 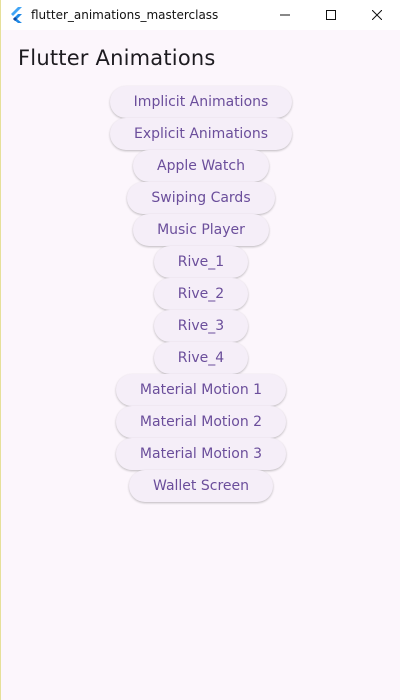 What do you see at coordinates (201, 198) in the screenshot?
I see `swiping-cards-button: Swiping Cards` at bounding box center [201, 198].